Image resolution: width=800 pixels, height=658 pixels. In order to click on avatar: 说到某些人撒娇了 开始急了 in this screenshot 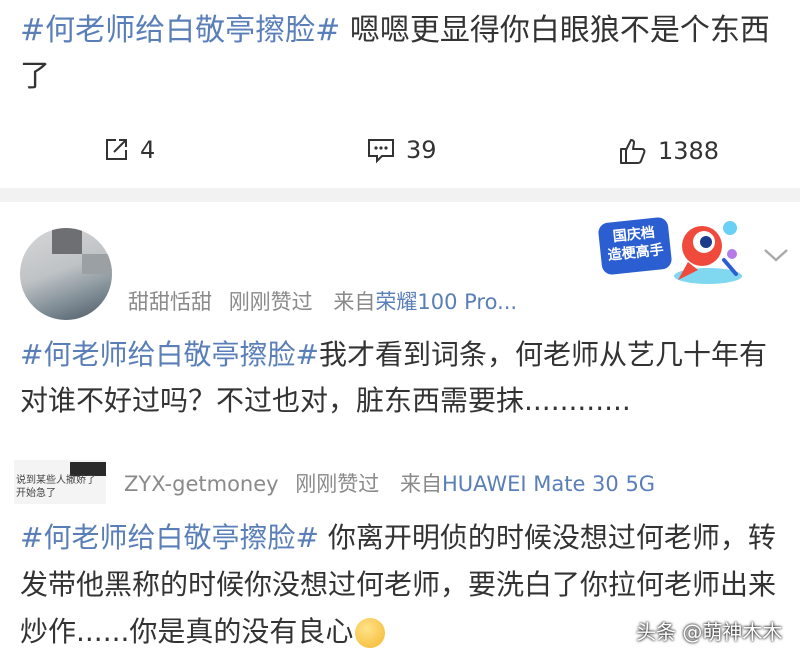, I will do `click(60, 482)`.